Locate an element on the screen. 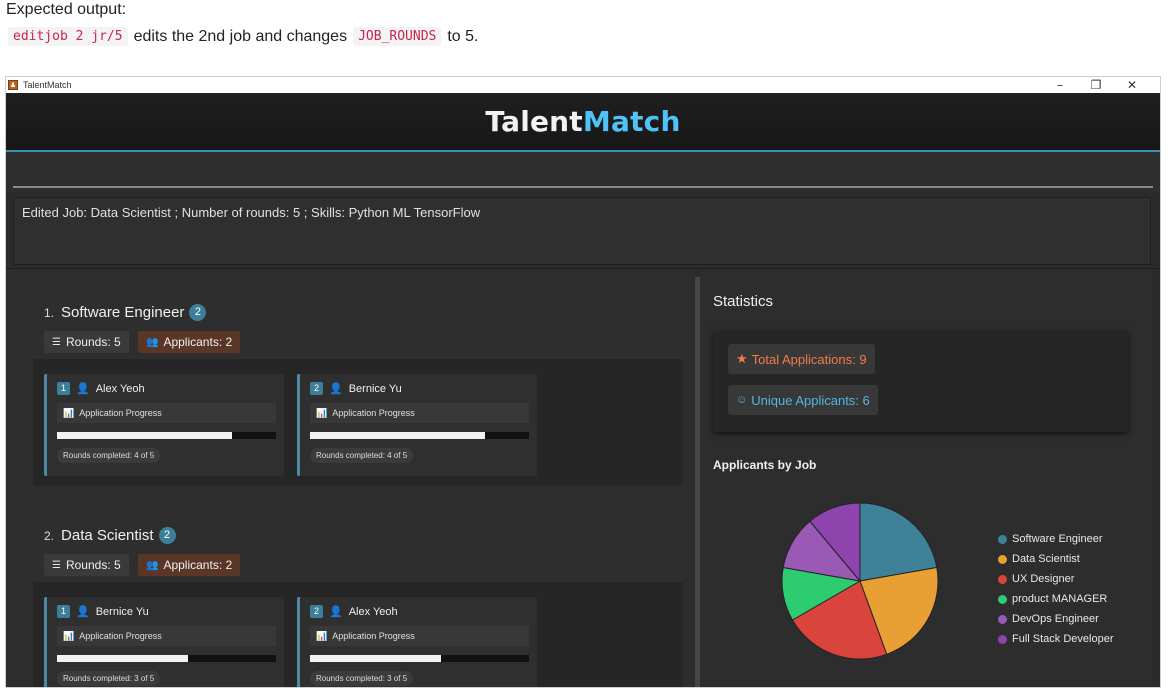  doc-text-mid: edits the 2nd job and changes is located at coordinates (240, 36).